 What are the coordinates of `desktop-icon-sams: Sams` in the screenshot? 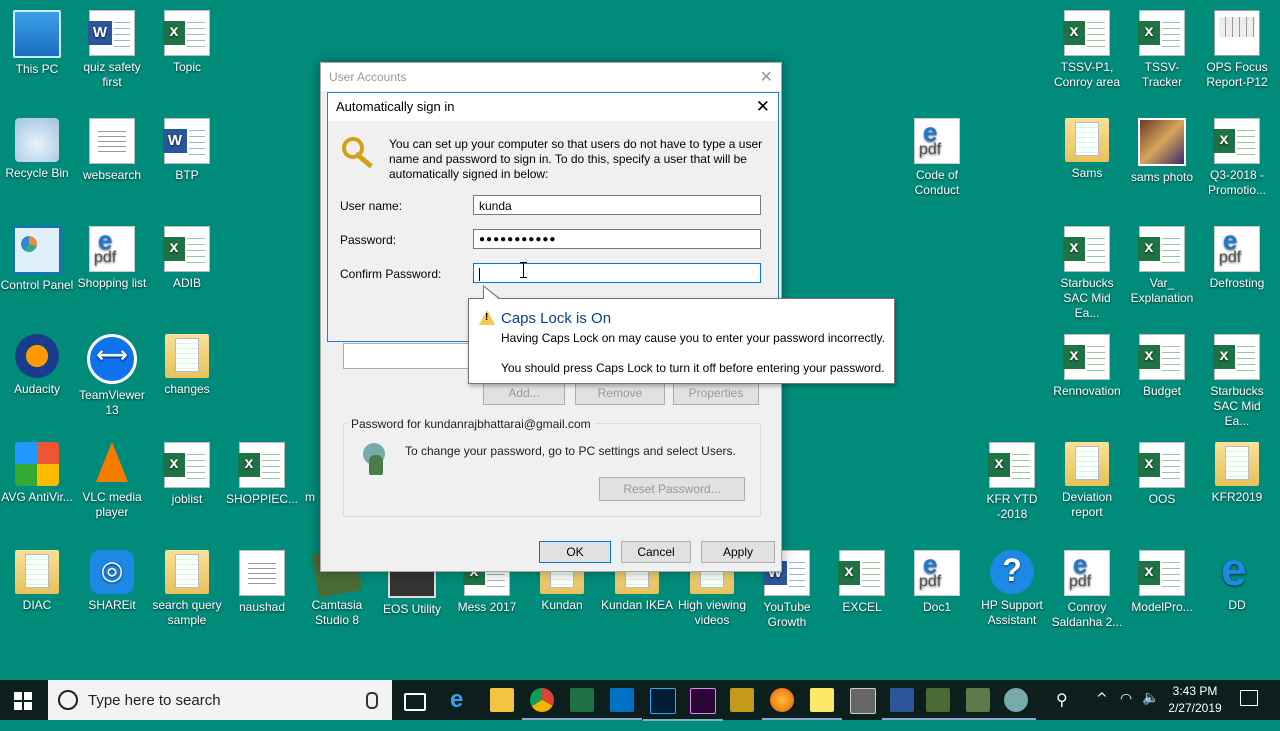 It's located at (1087, 149).